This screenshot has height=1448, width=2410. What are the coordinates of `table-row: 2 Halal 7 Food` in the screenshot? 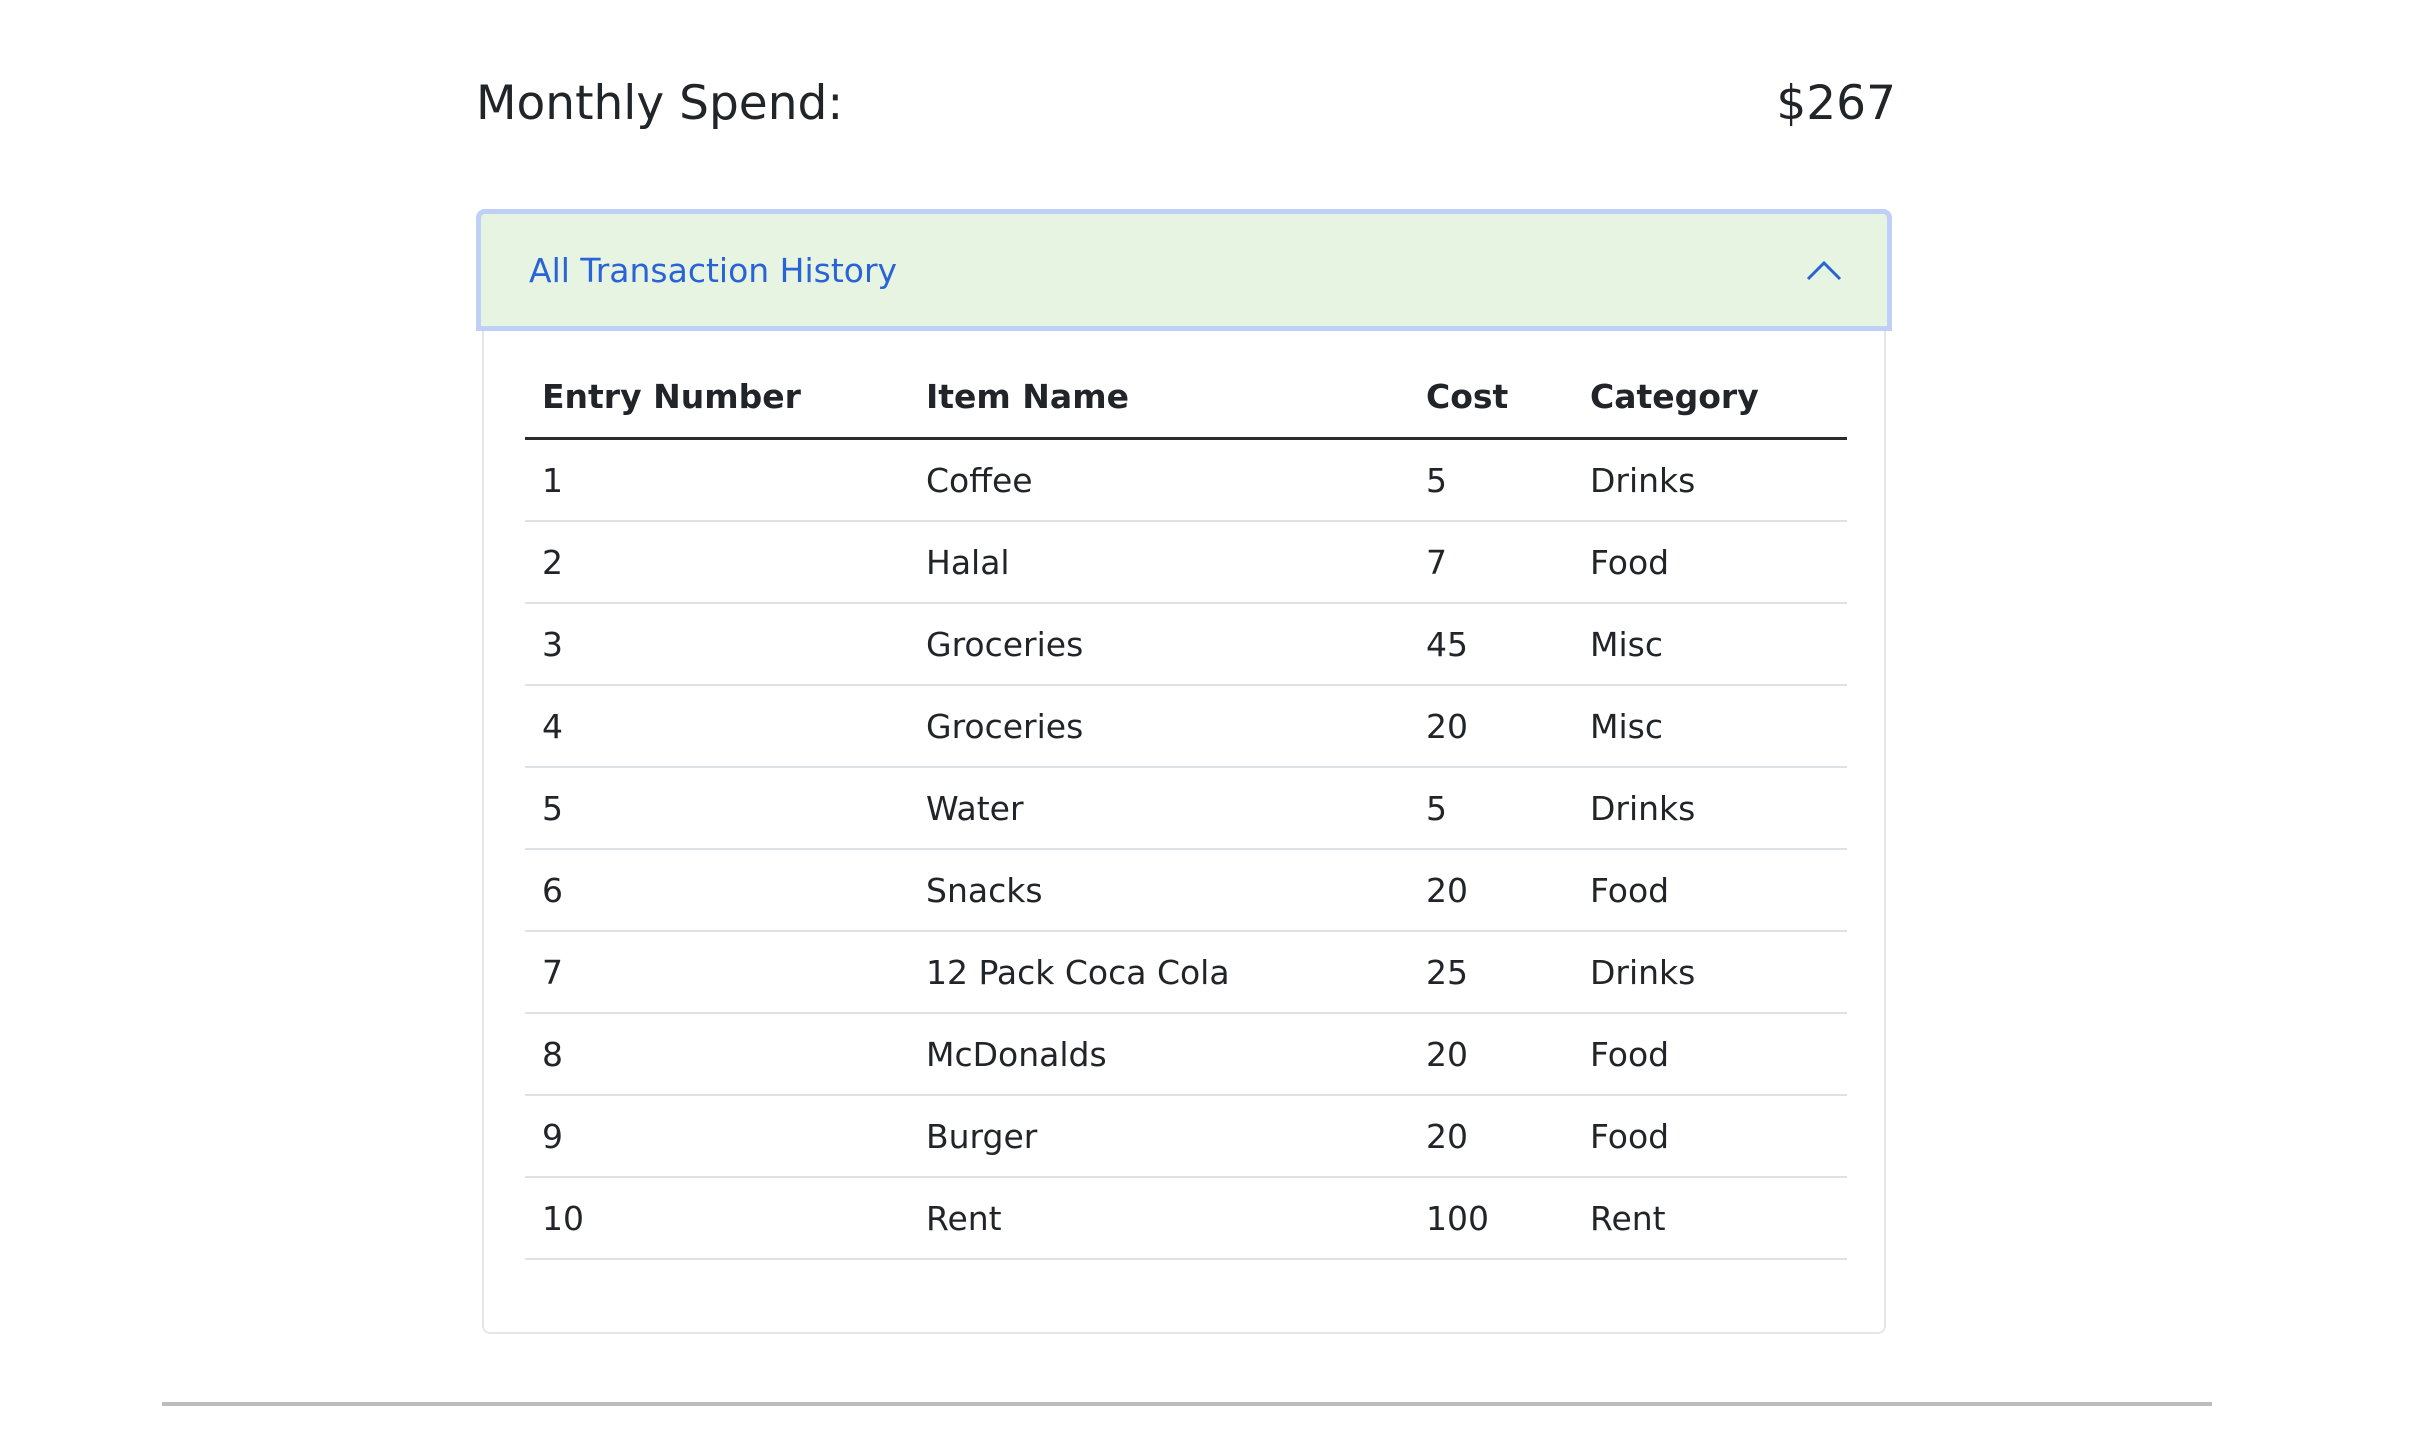 It's located at (1186, 562).